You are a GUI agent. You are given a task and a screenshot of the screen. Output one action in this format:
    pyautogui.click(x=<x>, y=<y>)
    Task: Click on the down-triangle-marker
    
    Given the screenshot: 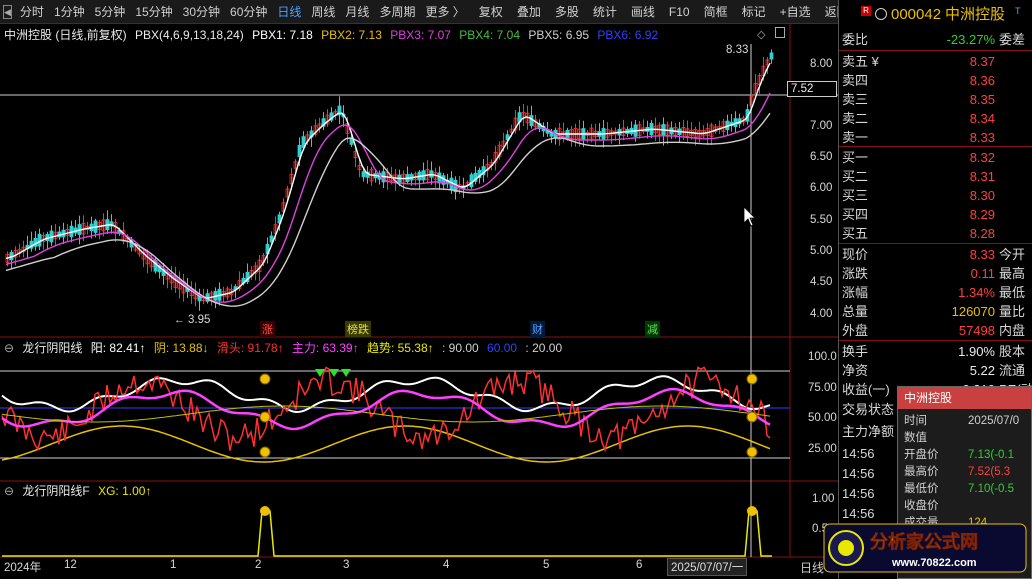 What is the action you would take?
    pyautogui.click(x=346, y=373)
    